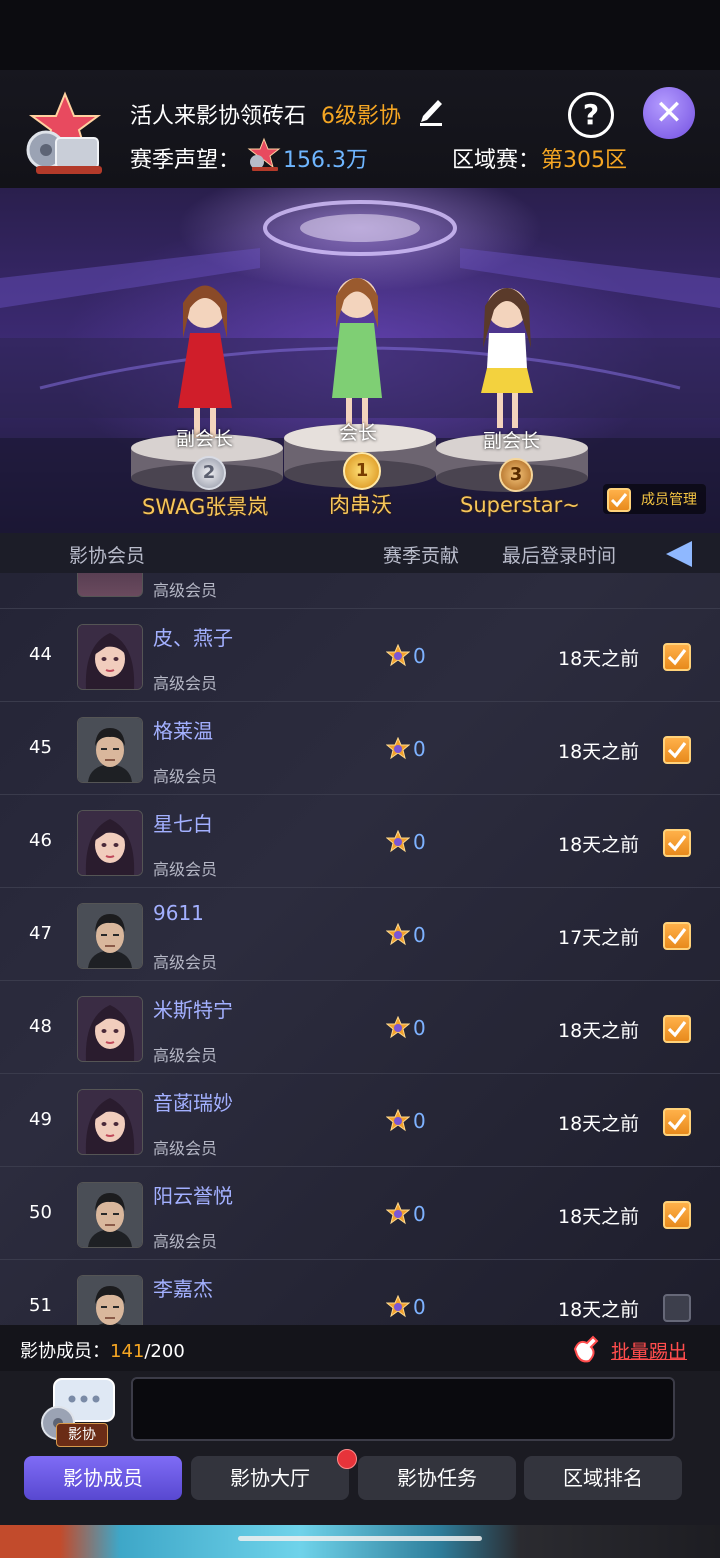 Image resolution: width=720 pixels, height=1558 pixels. Describe the element at coordinates (603, 1478) in the screenshot. I see `tab-region-ranking: 区域排名` at that location.